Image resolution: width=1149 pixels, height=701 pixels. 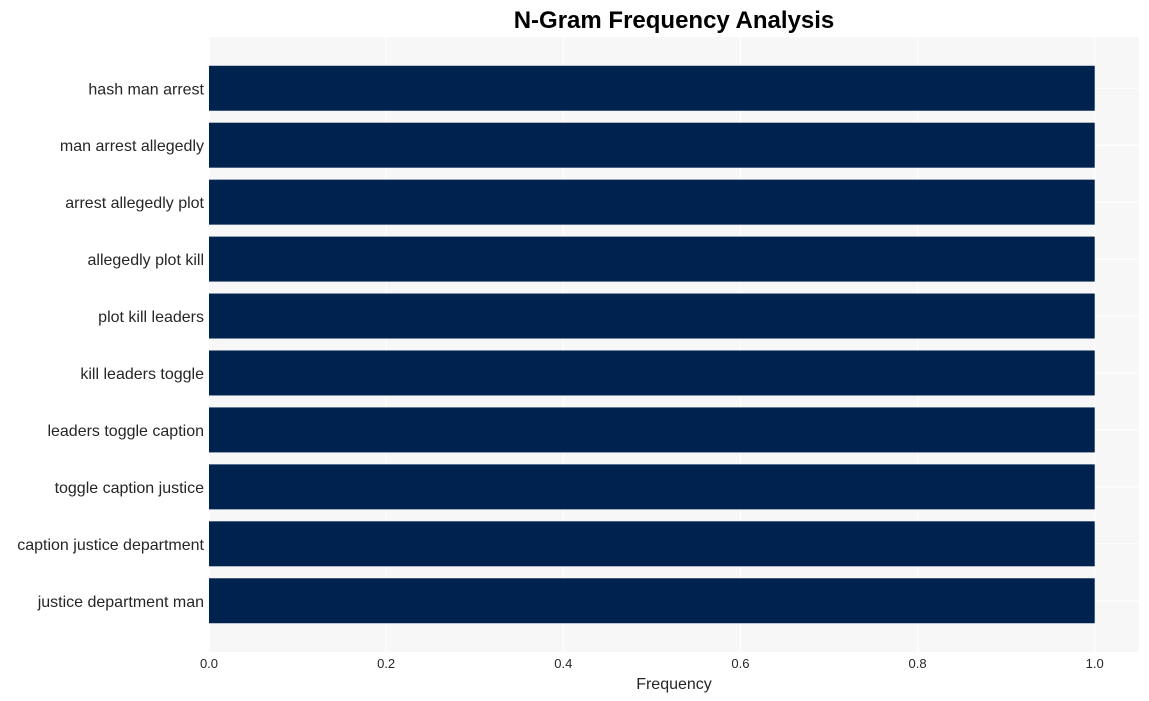 I want to click on chart-title: N-Gram Frequency Analysis, so click(x=674, y=20).